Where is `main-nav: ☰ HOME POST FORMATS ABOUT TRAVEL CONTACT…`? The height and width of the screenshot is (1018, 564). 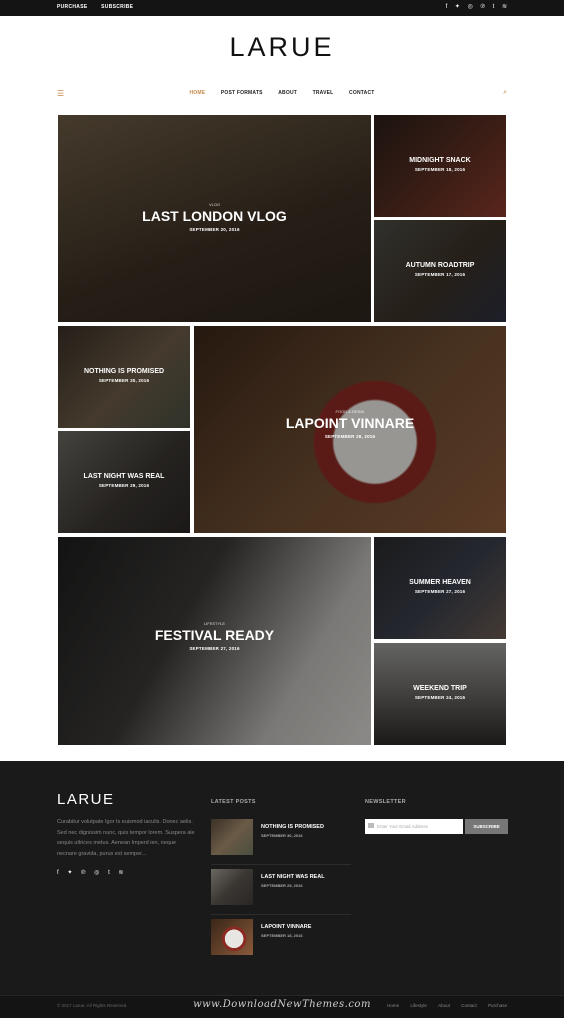 main-nav: ☰ HOME POST FORMATS ABOUT TRAVEL CONTACT… is located at coordinates (282, 94).